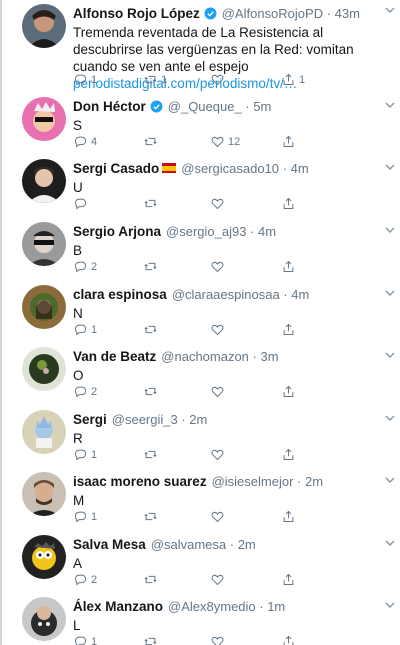 This screenshot has height=645, width=400. Describe the element at coordinates (244, 168) in the screenshot. I see `author-handle: @sergicasado10 · 4m` at that location.